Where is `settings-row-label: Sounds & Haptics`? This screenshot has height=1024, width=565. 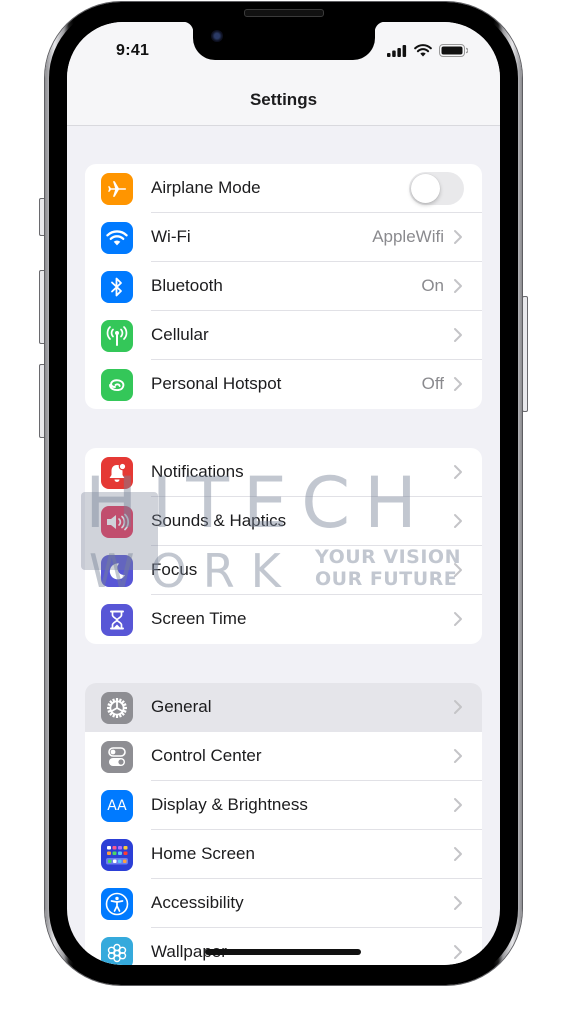
settings-row-label: Sounds & Haptics is located at coordinates (219, 520).